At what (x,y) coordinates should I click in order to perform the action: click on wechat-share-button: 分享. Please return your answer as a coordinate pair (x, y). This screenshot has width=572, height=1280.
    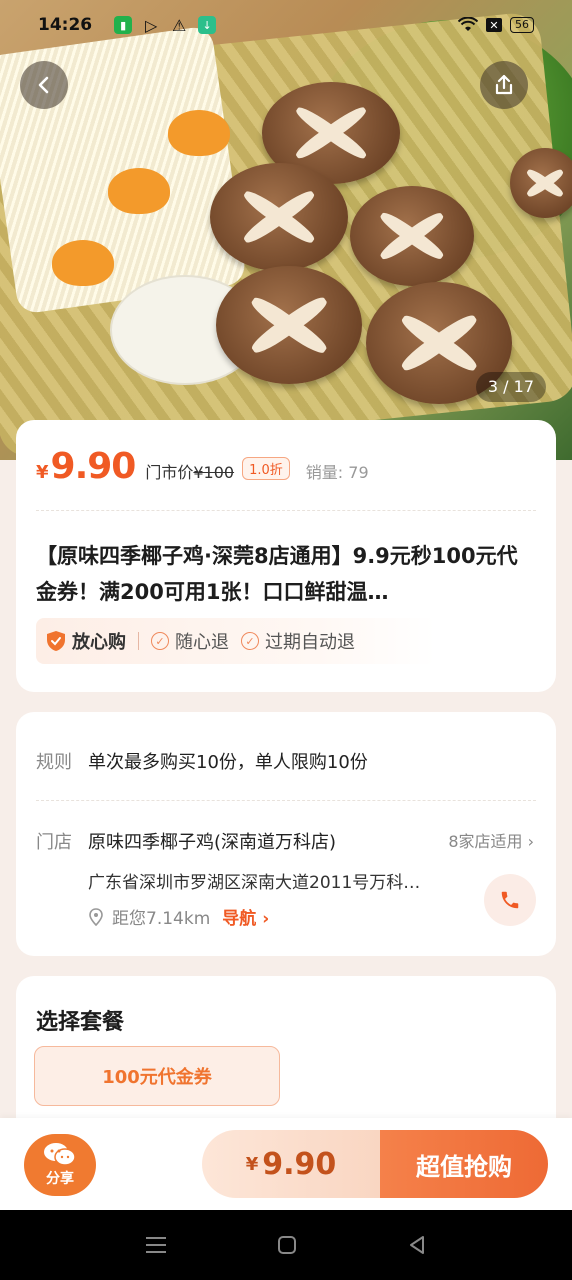
    Looking at the image, I should click on (60, 1165).